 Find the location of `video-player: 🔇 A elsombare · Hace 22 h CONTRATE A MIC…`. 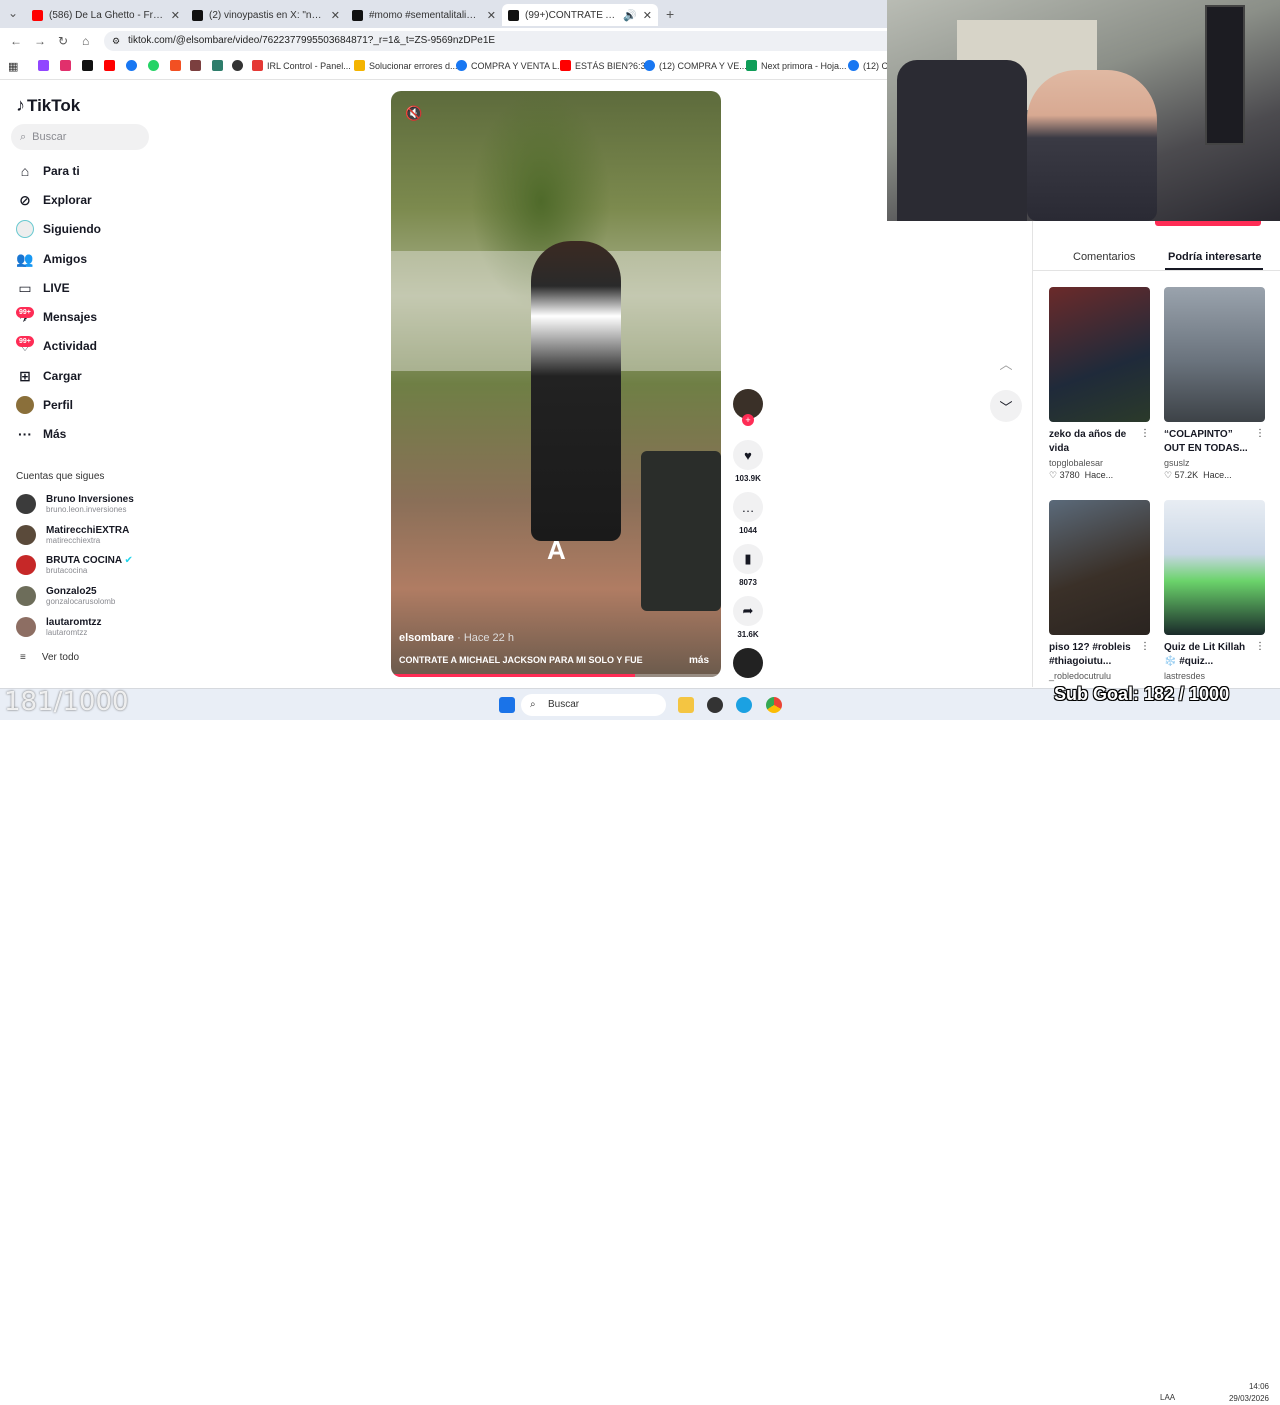

video-player: 🔇 A elsombare · Hace 22 h CONTRATE A MIC… is located at coordinates (556, 384).